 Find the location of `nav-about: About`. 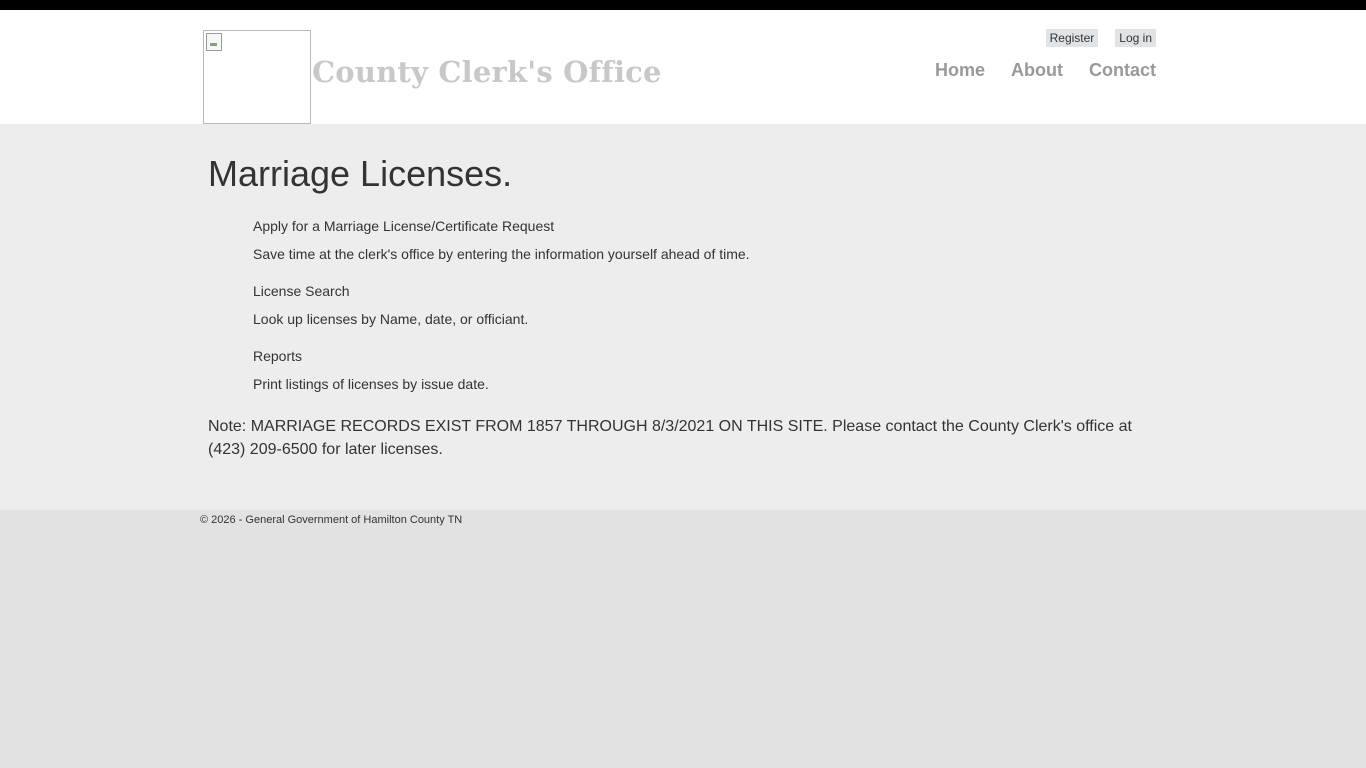

nav-about: About is located at coordinates (1037, 70).